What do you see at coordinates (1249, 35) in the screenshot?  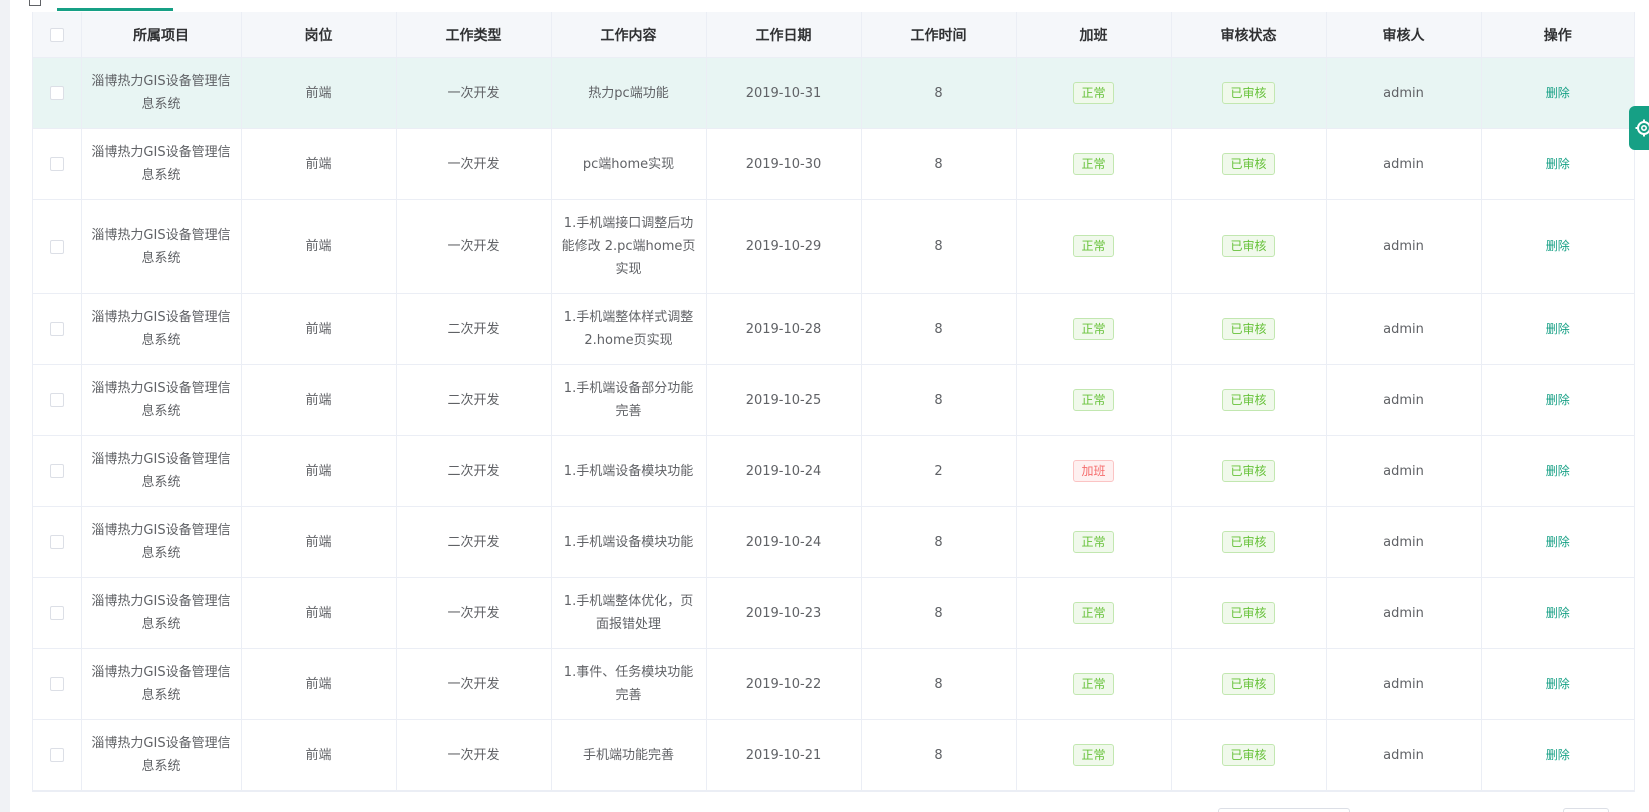 I see `header-review-status: 审核状态` at bounding box center [1249, 35].